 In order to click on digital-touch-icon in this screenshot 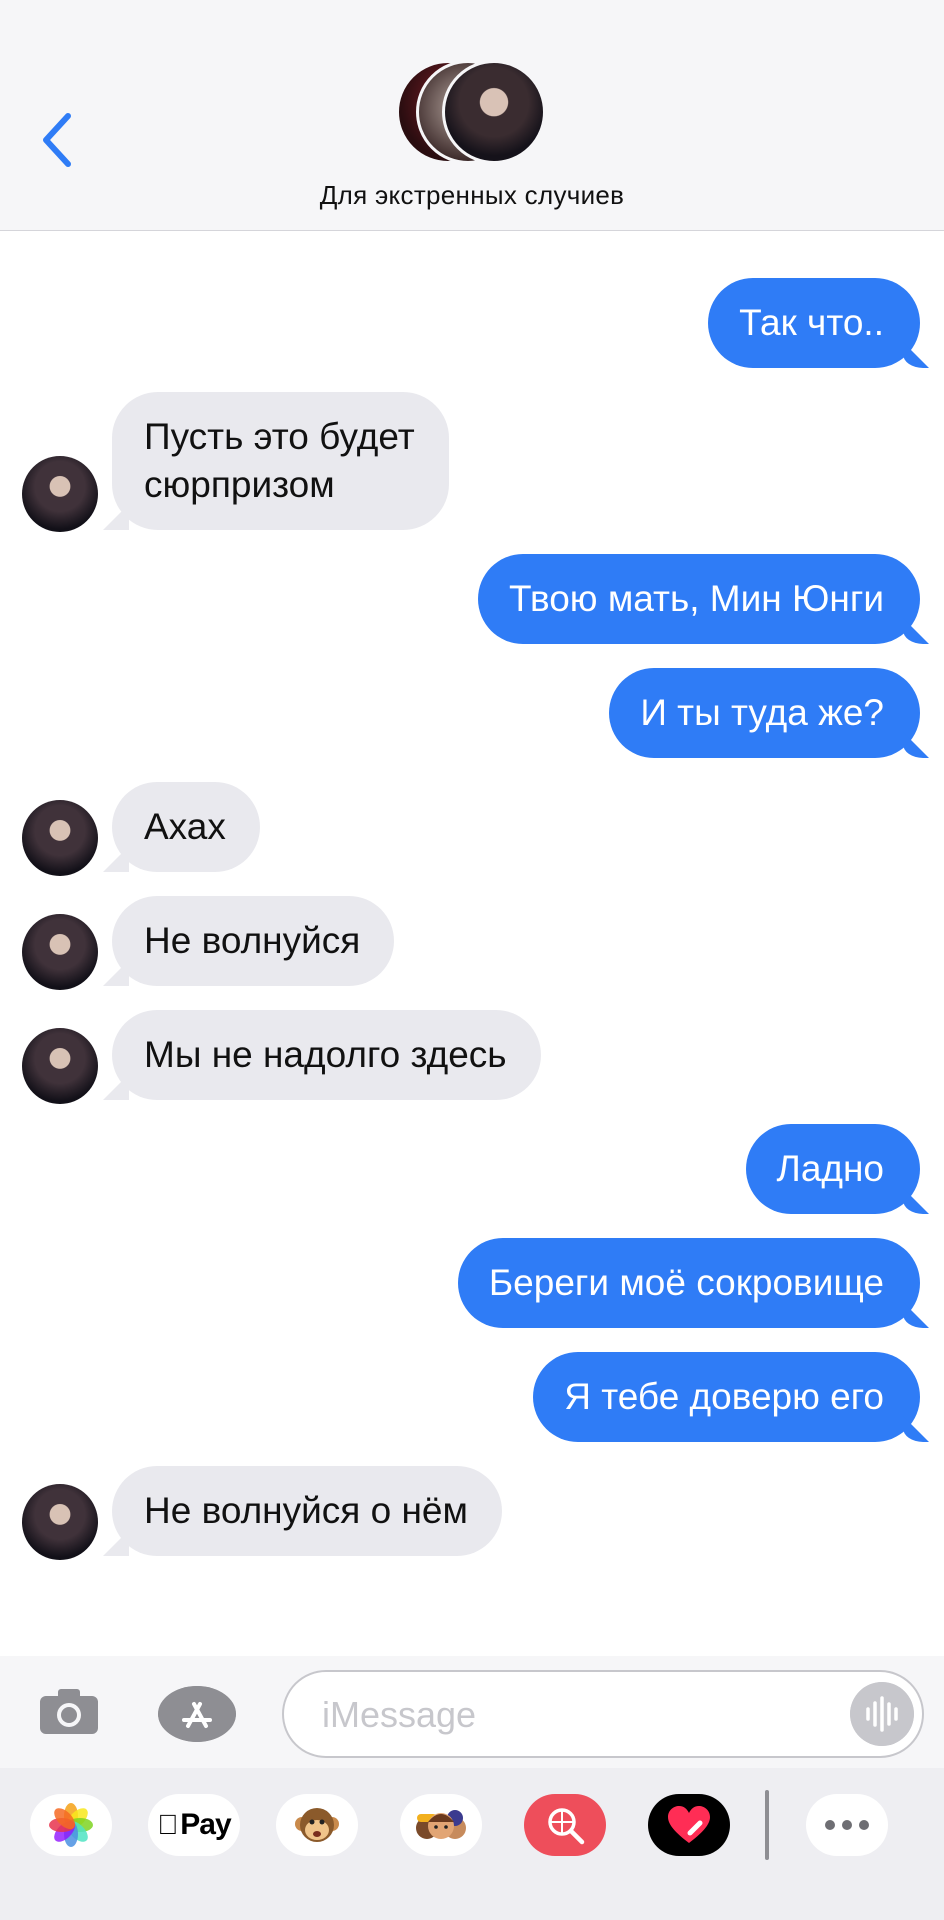, I will do `click(689, 1825)`.